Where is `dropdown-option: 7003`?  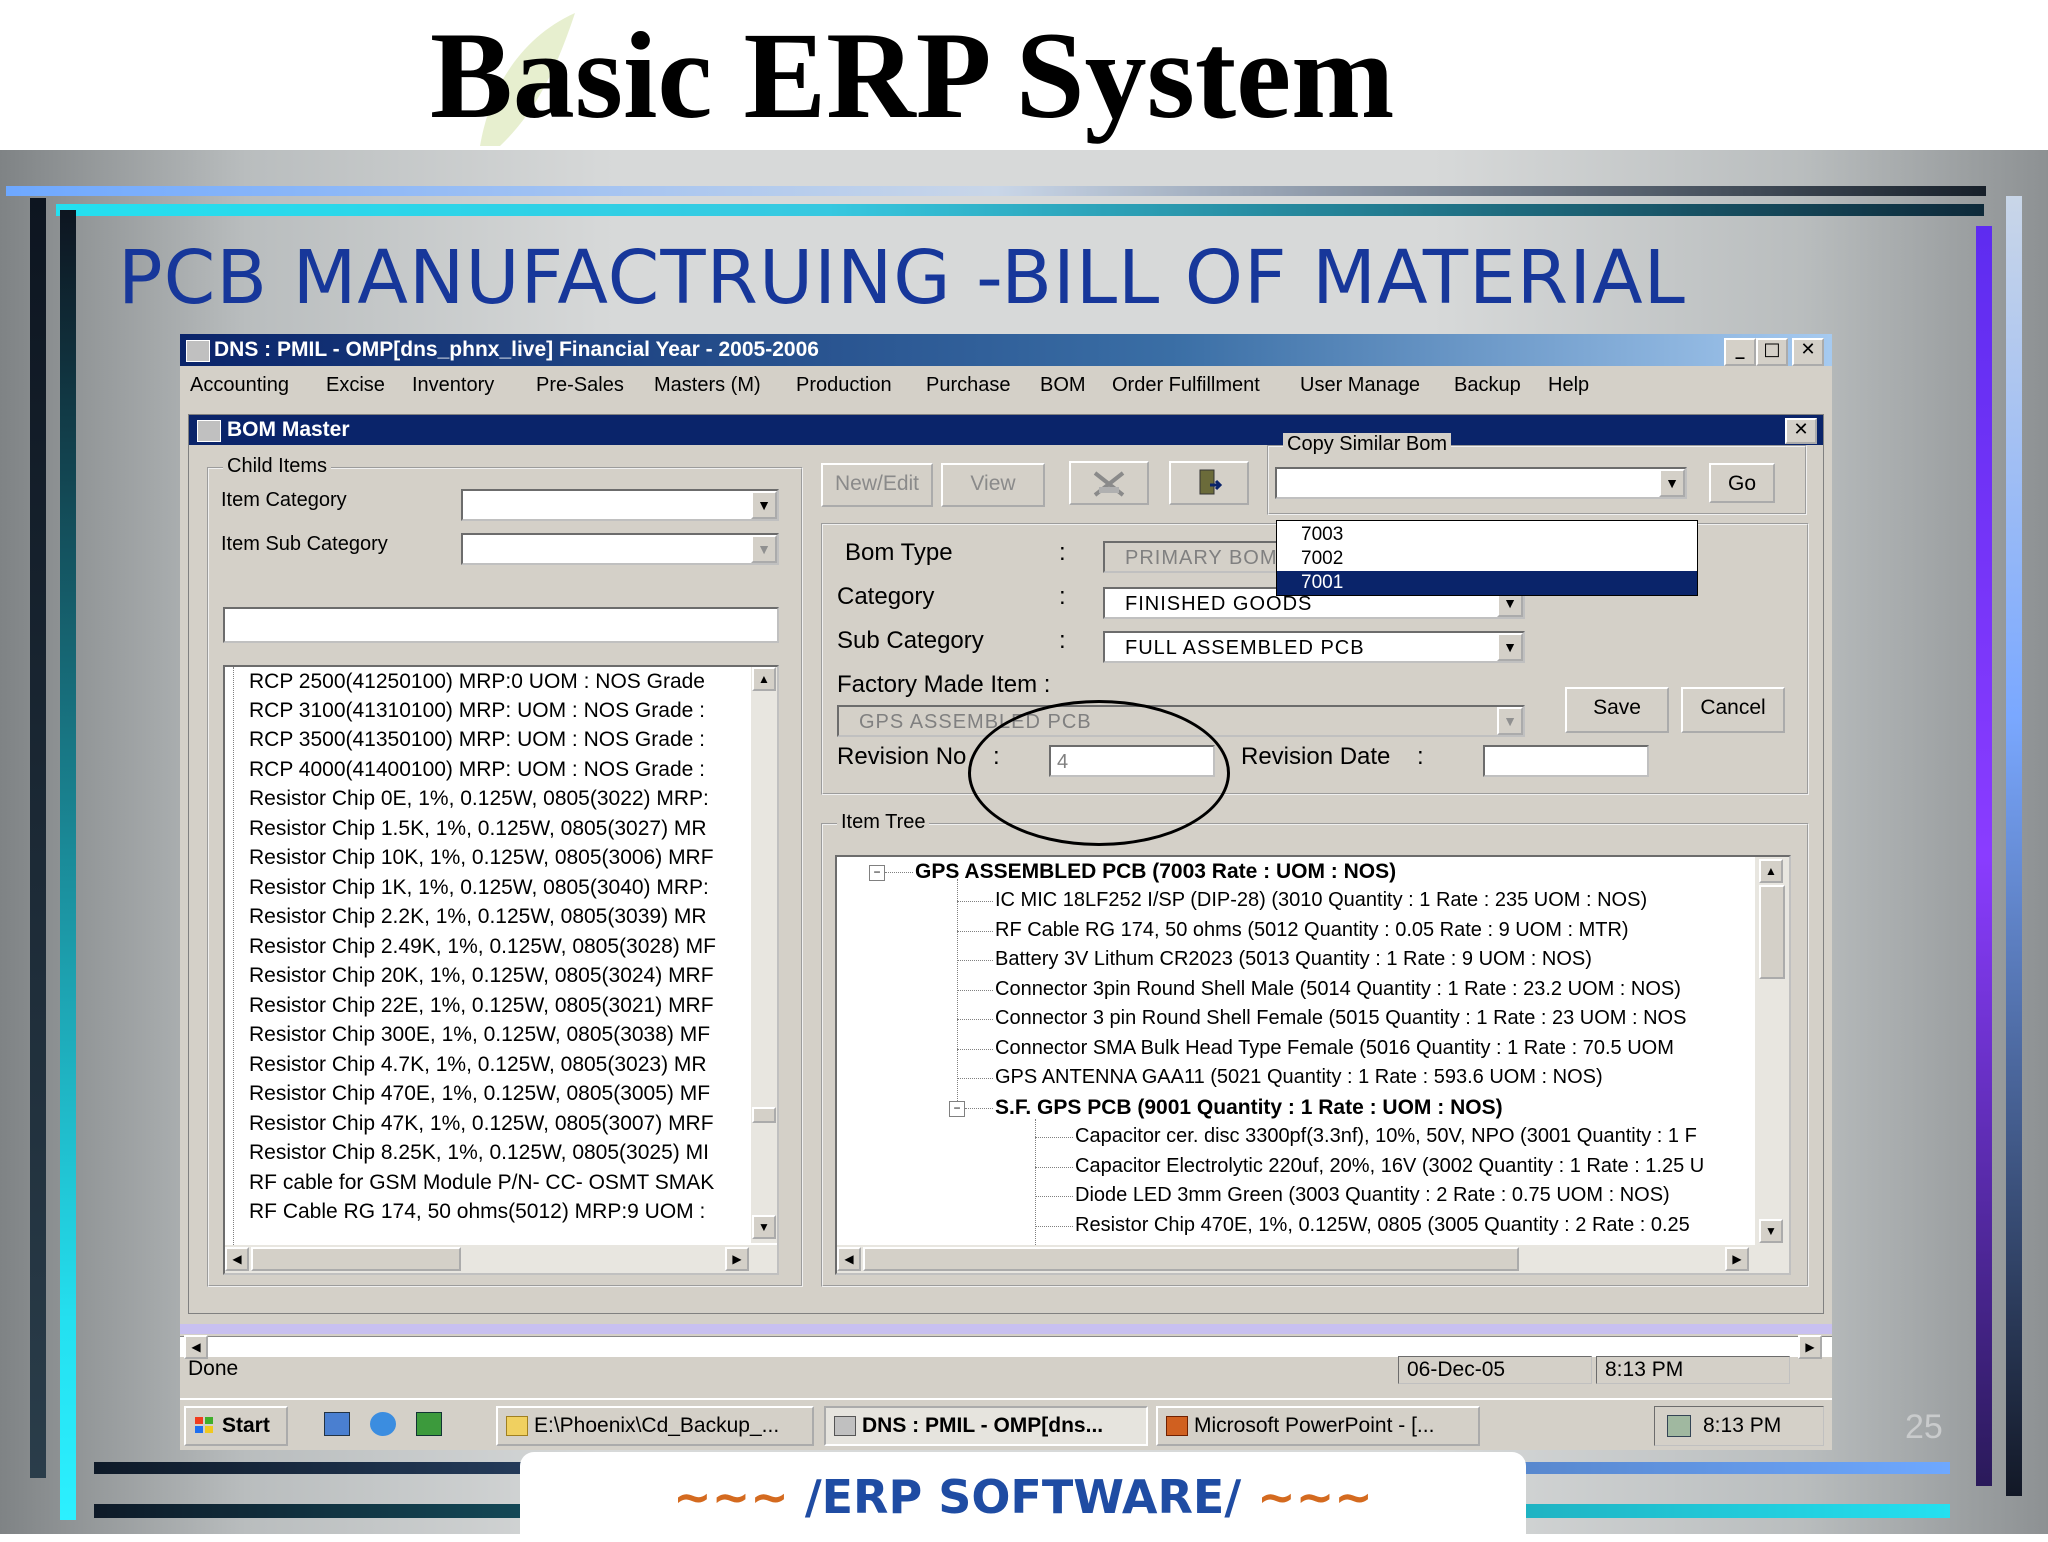 dropdown-option: 7003 is located at coordinates (1487, 535).